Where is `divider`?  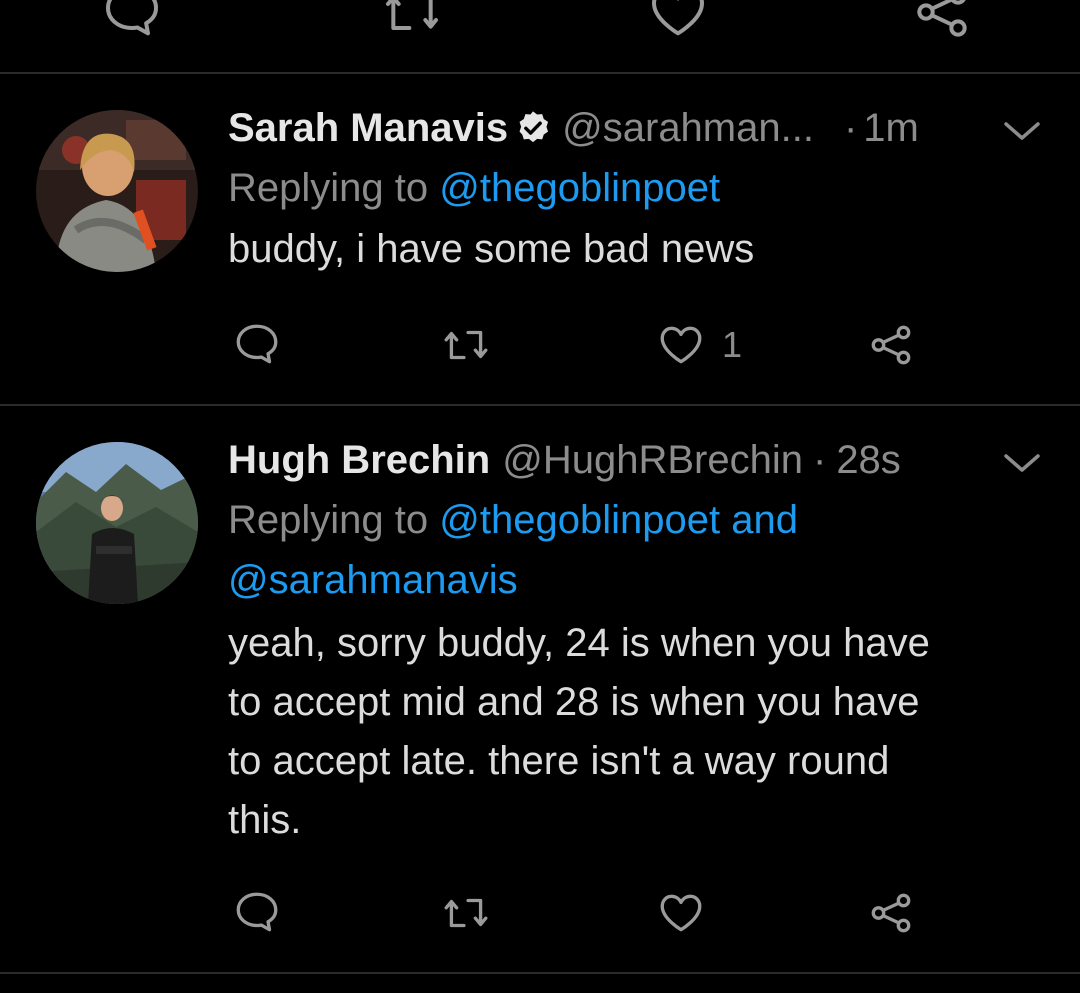
divider is located at coordinates (540, 973).